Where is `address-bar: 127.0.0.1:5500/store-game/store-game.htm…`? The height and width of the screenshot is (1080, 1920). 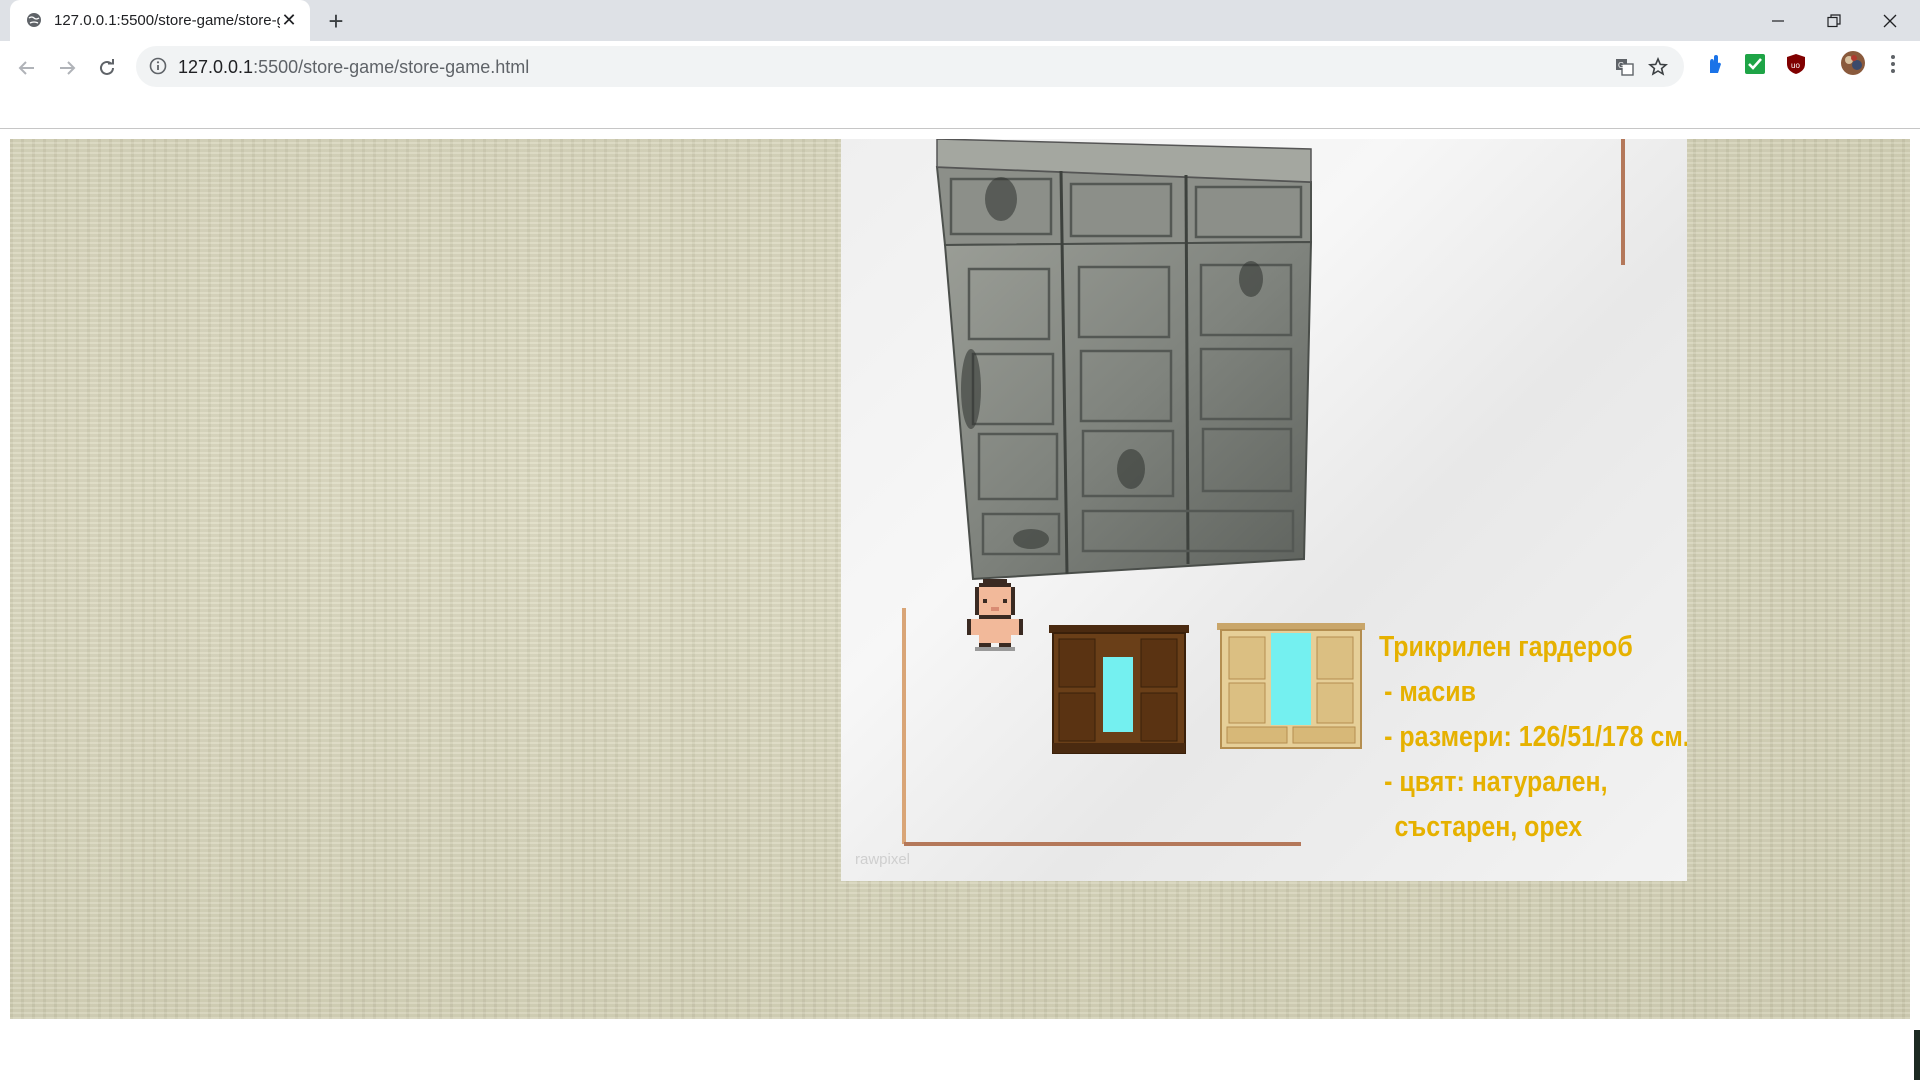
address-bar: 127.0.0.1:5500/store-game/store-game.htm… is located at coordinates (910, 66).